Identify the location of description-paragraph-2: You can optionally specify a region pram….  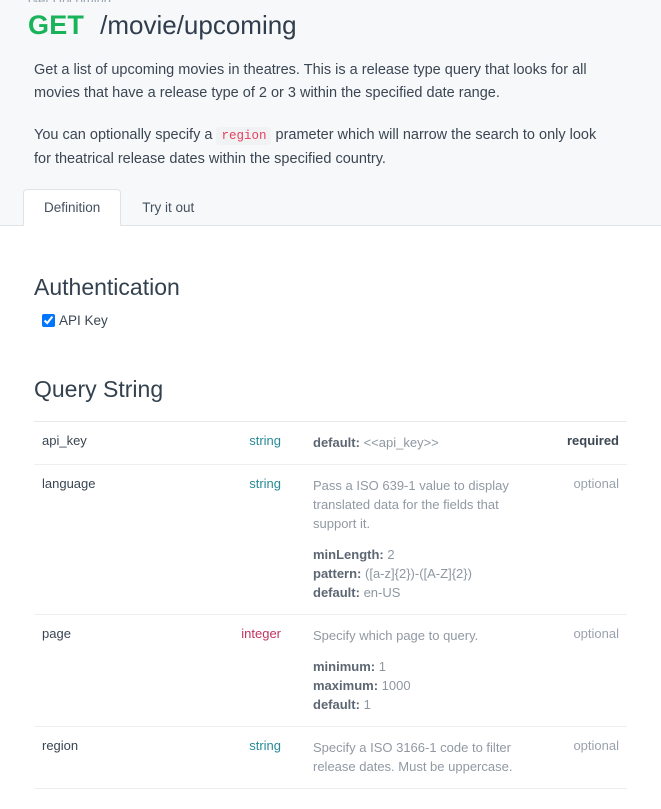
(321, 147).